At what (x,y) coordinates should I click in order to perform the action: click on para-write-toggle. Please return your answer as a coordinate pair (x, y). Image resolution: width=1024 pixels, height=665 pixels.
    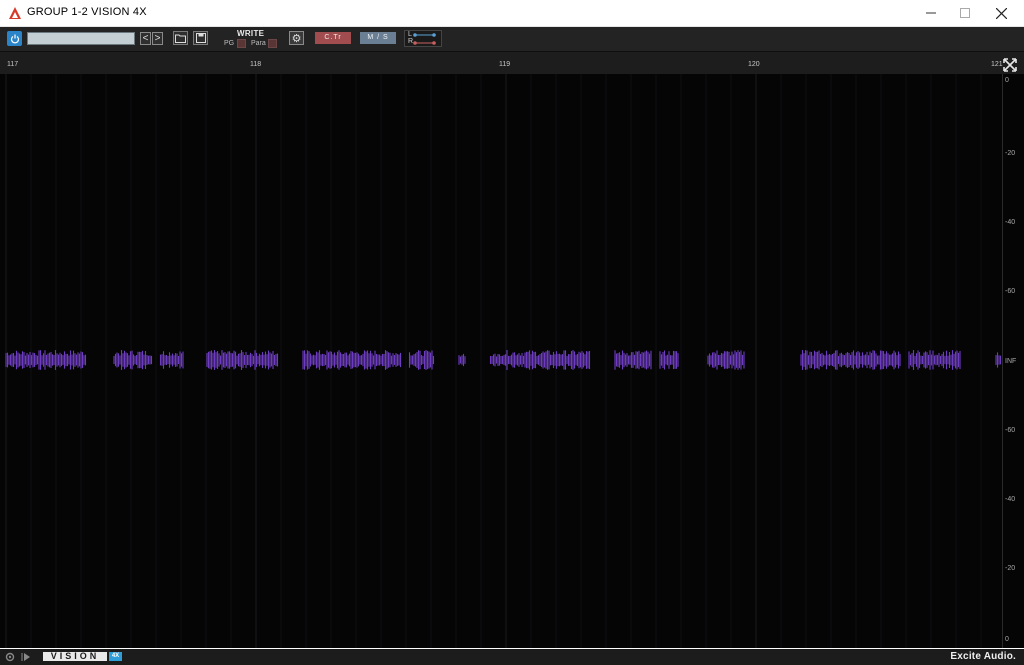
    Looking at the image, I should click on (272, 43).